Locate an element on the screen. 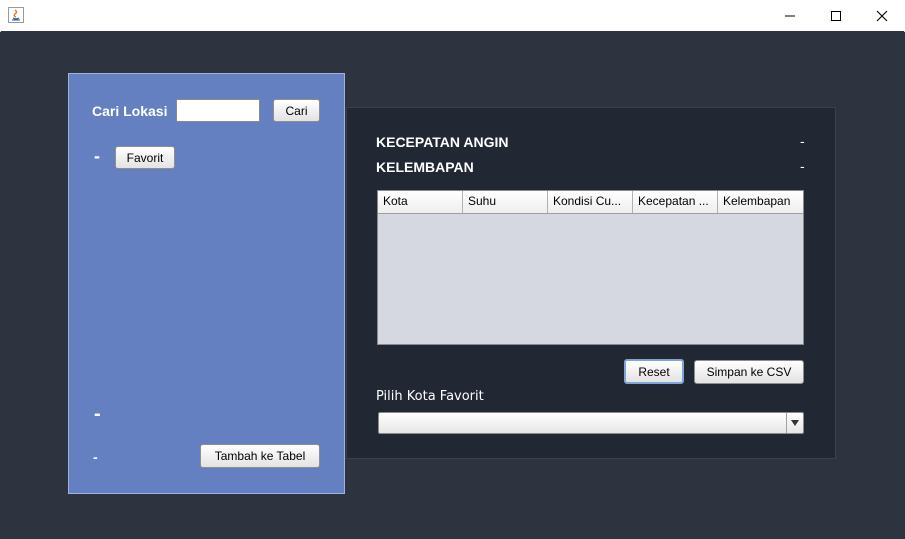 The height and width of the screenshot is (539, 905). humidity-label: KELEMBAPAN is located at coordinates (425, 167).